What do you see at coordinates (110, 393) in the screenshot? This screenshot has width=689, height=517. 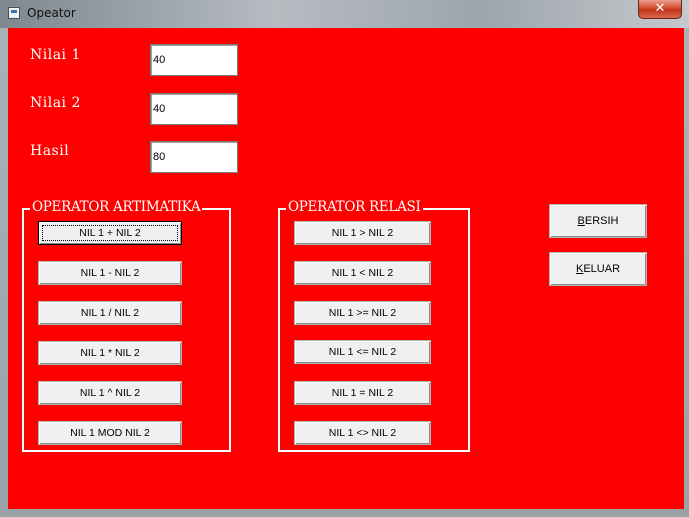 I see `power-button: NIL 1 ^ NIL 2` at bounding box center [110, 393].